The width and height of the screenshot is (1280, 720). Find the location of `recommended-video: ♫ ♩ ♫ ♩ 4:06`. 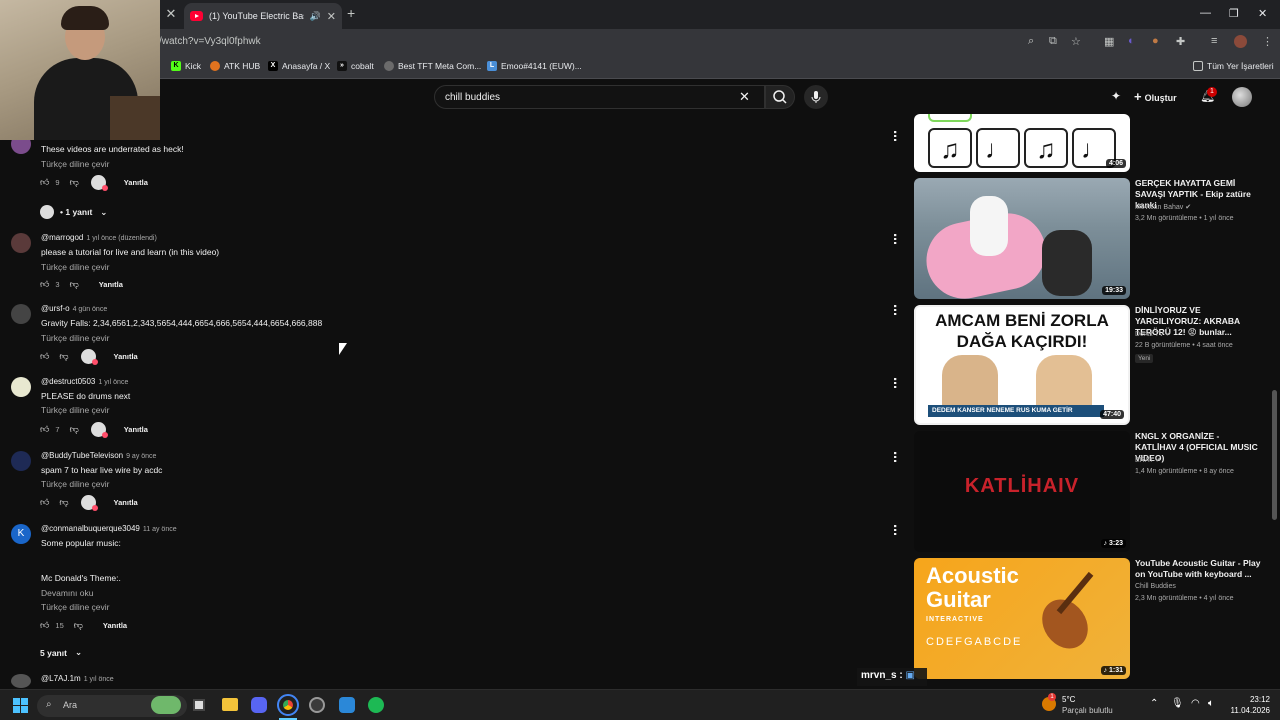

recommended-video: ♫ ♩ ♫ ♩ 4:06 is located at coordinates (1094, 143).